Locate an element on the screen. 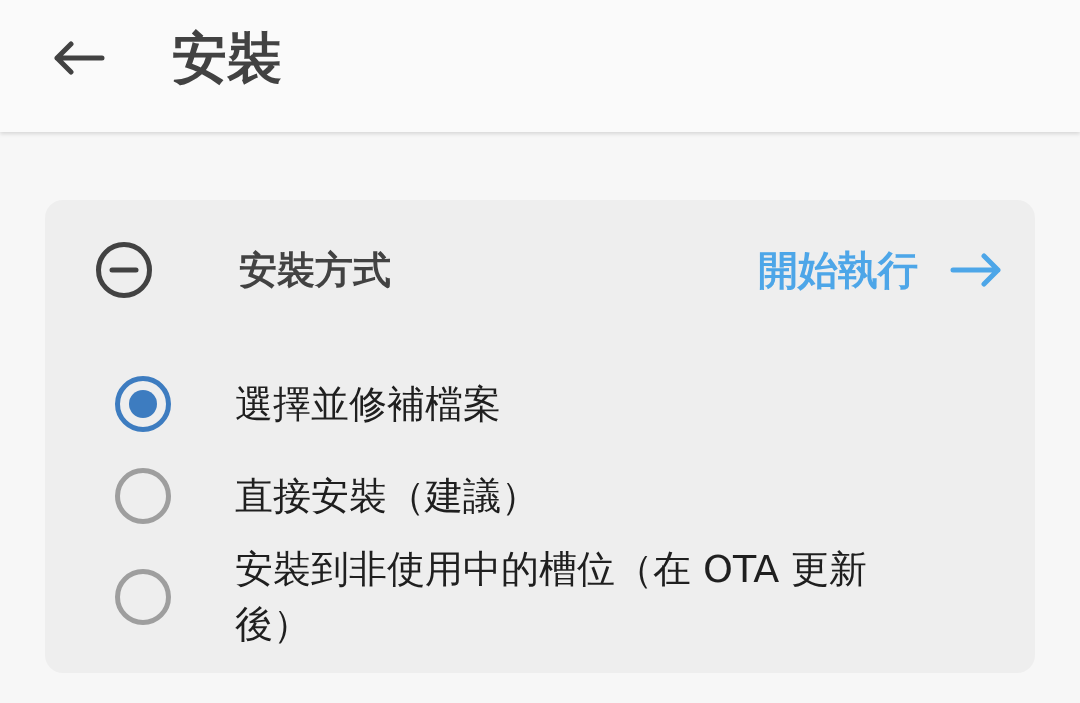  page-title: 安裝 is located at coordinates (227, 58).